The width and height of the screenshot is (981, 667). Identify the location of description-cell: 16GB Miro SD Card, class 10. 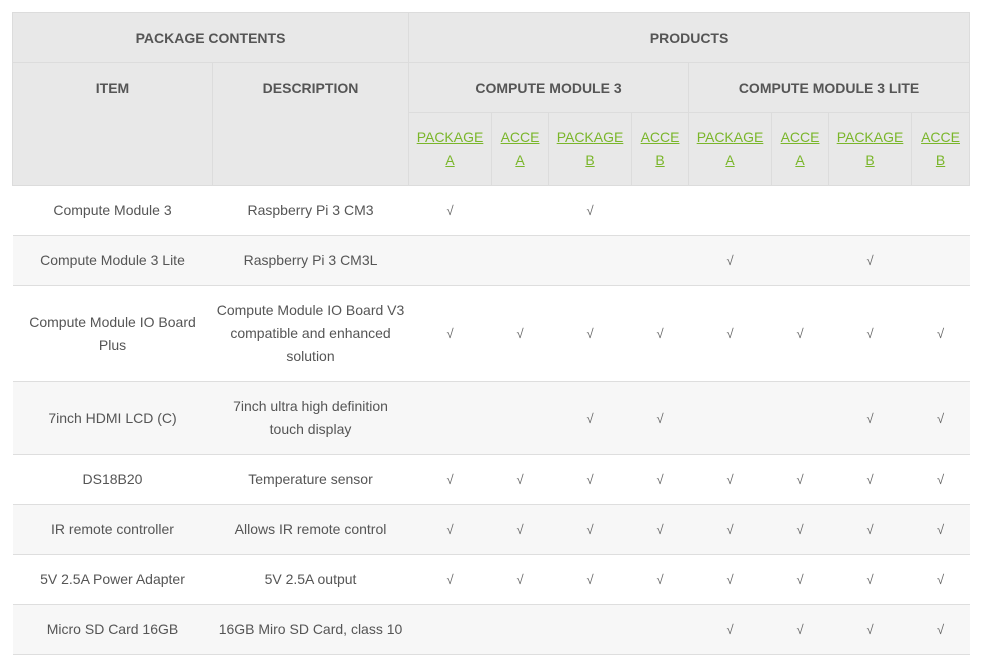
(310, 629).